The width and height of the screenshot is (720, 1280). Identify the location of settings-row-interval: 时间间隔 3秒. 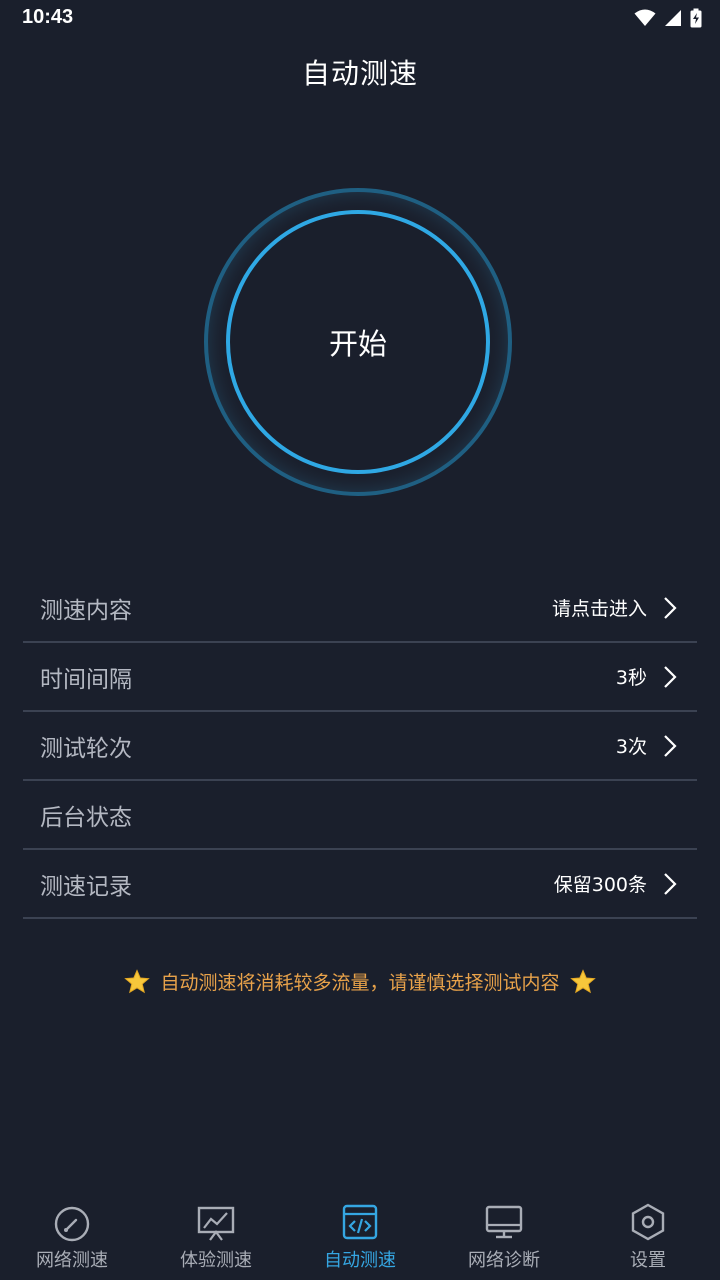
(360, 677).